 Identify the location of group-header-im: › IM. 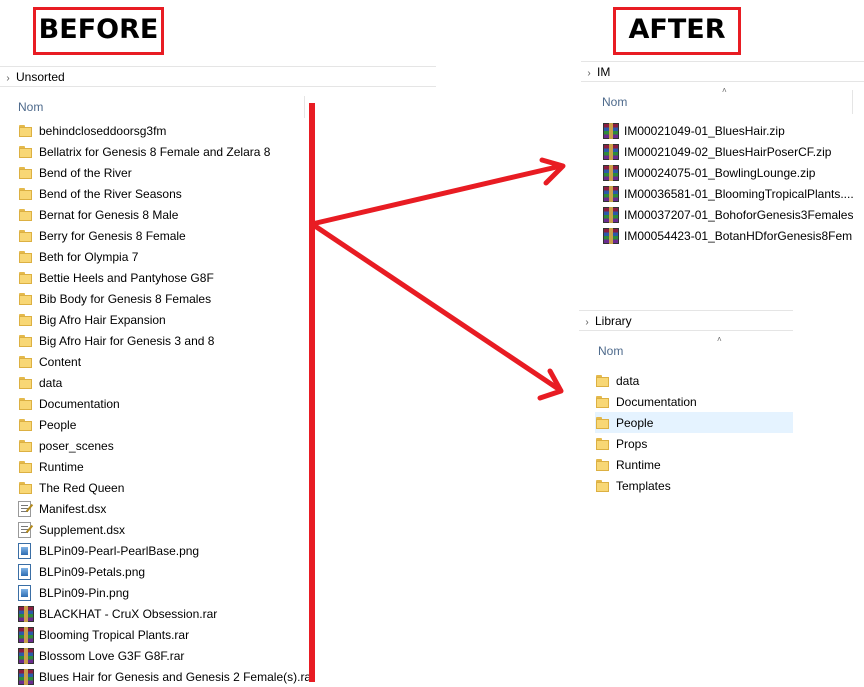
(722, 71).